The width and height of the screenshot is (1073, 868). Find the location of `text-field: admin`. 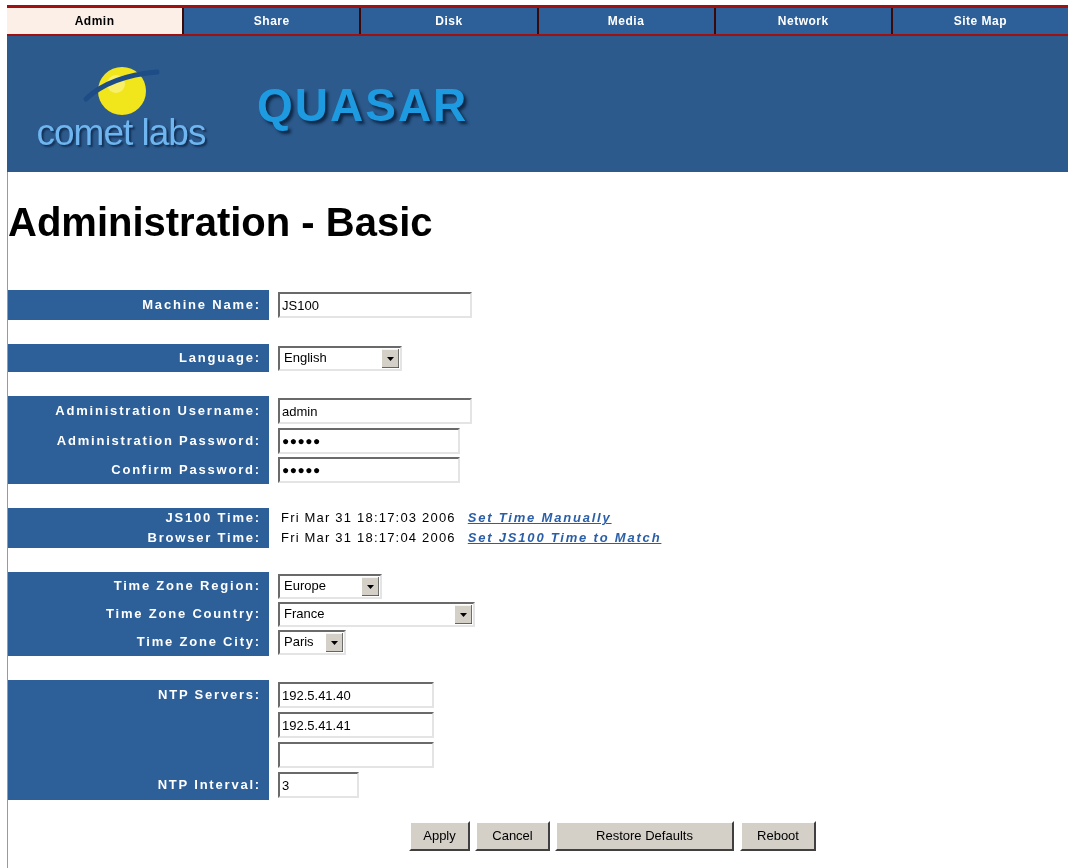

text-field: admin is located at coordinates (375, 411).